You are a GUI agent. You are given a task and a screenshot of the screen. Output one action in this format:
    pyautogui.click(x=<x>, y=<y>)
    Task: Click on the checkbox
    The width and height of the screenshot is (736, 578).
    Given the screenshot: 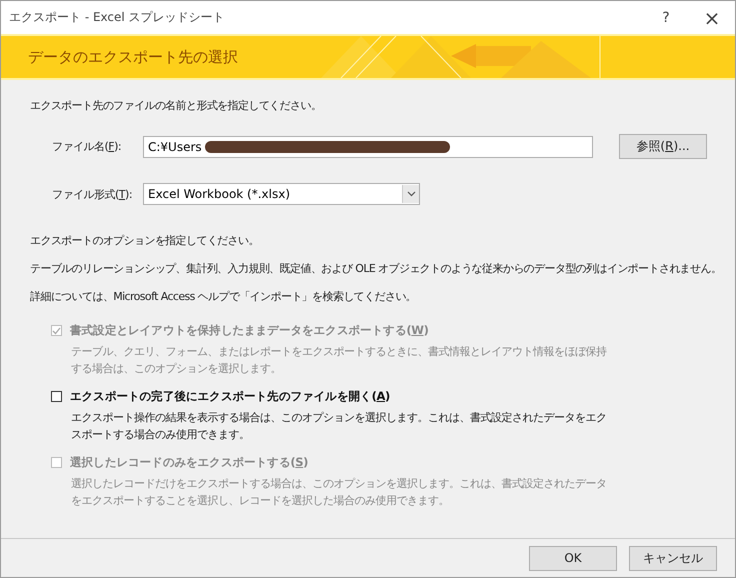 What is the action you would take?
    pyautogui.click(x=56, y=396)
    